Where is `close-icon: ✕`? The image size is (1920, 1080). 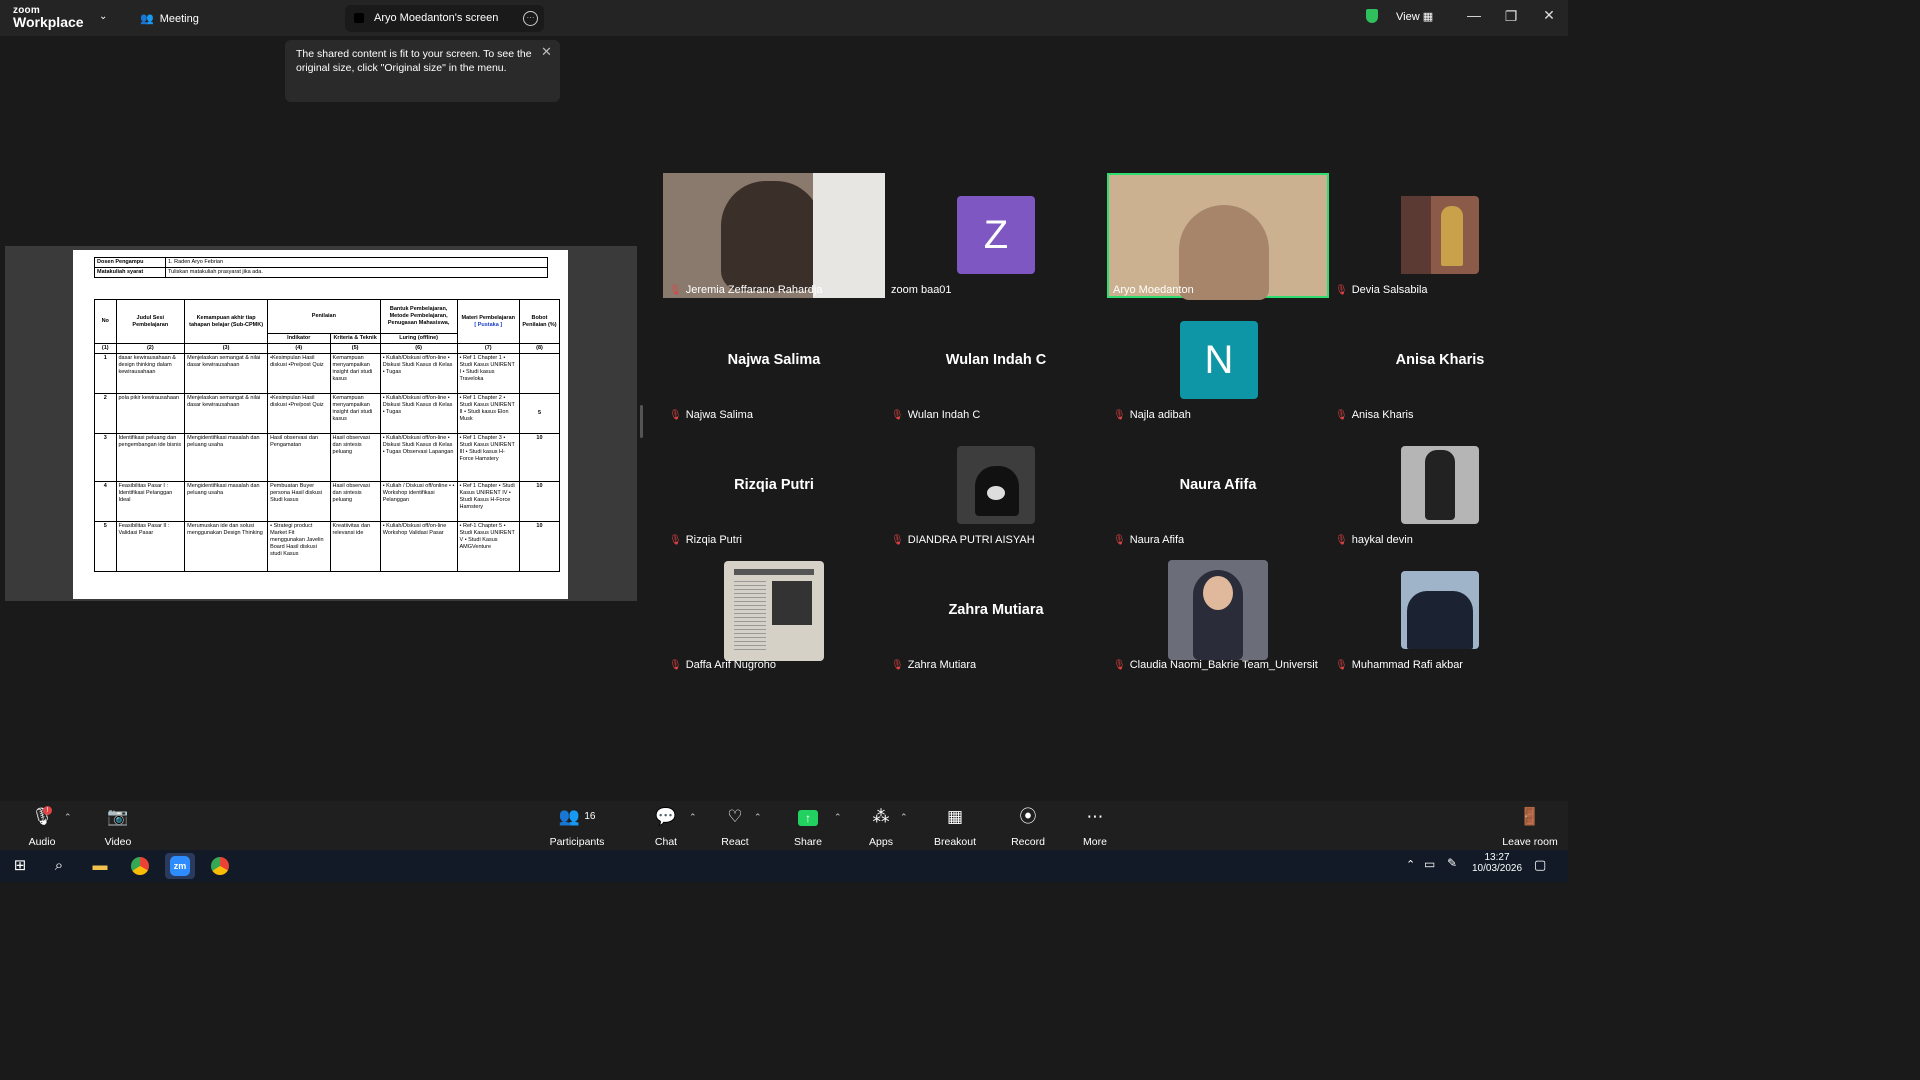
close-icon: ✕ is located at coordinates (546, 52).